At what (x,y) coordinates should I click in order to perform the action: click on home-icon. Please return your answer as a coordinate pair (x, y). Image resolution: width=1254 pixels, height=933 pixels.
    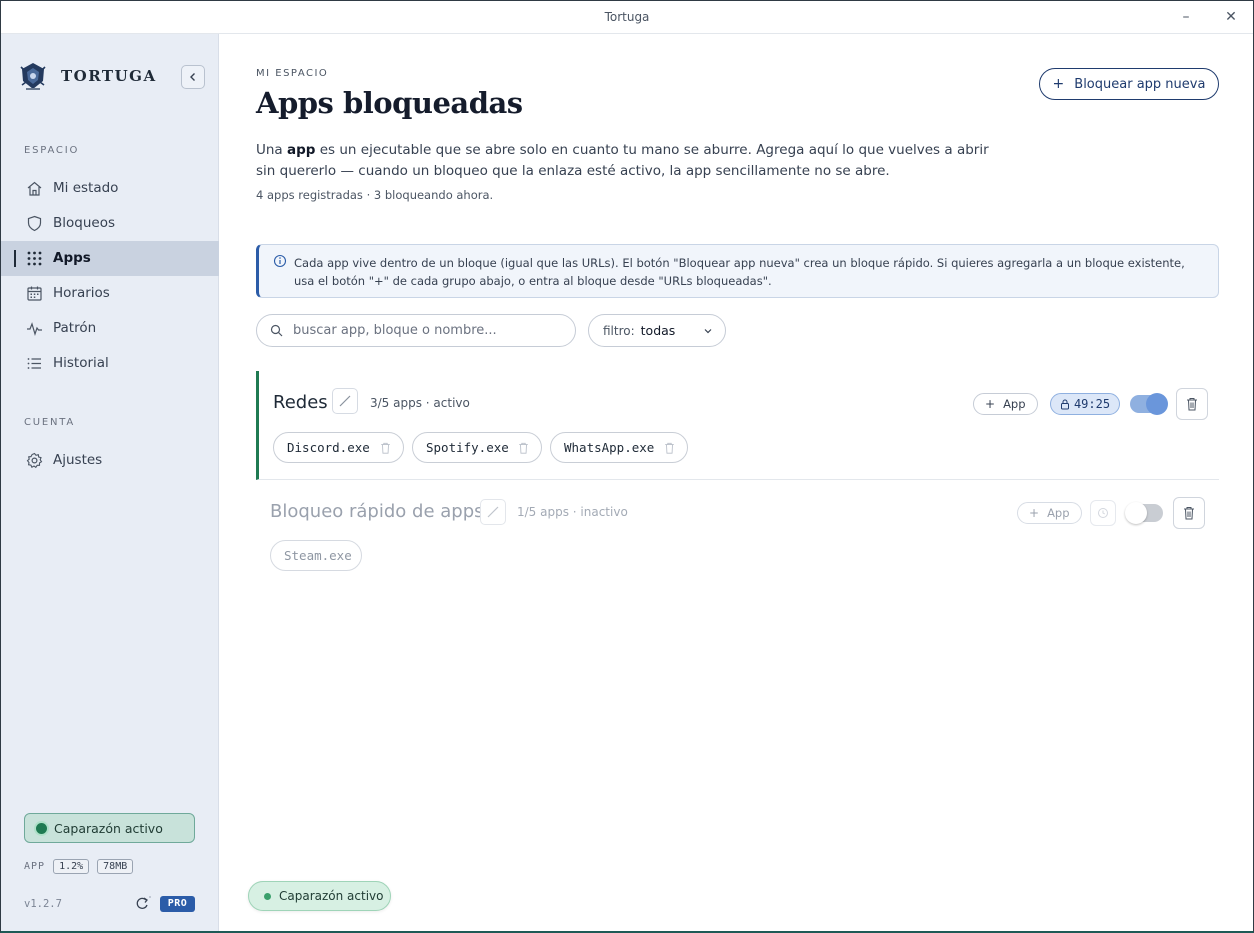
    Looking at the image, I should click on (34, 188).